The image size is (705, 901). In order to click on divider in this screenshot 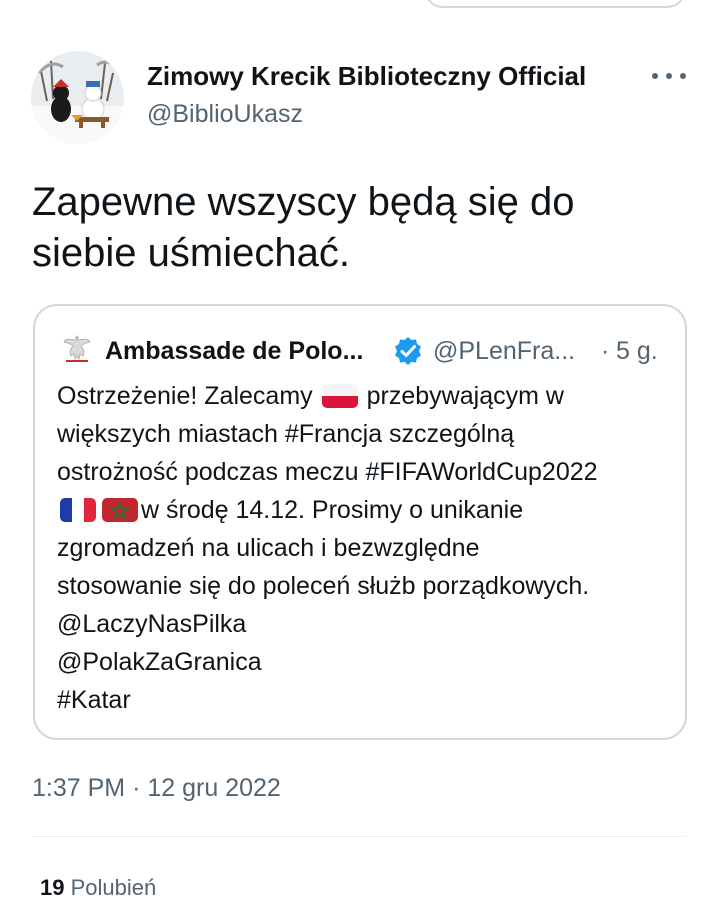, I will do `click(359, 836)`.